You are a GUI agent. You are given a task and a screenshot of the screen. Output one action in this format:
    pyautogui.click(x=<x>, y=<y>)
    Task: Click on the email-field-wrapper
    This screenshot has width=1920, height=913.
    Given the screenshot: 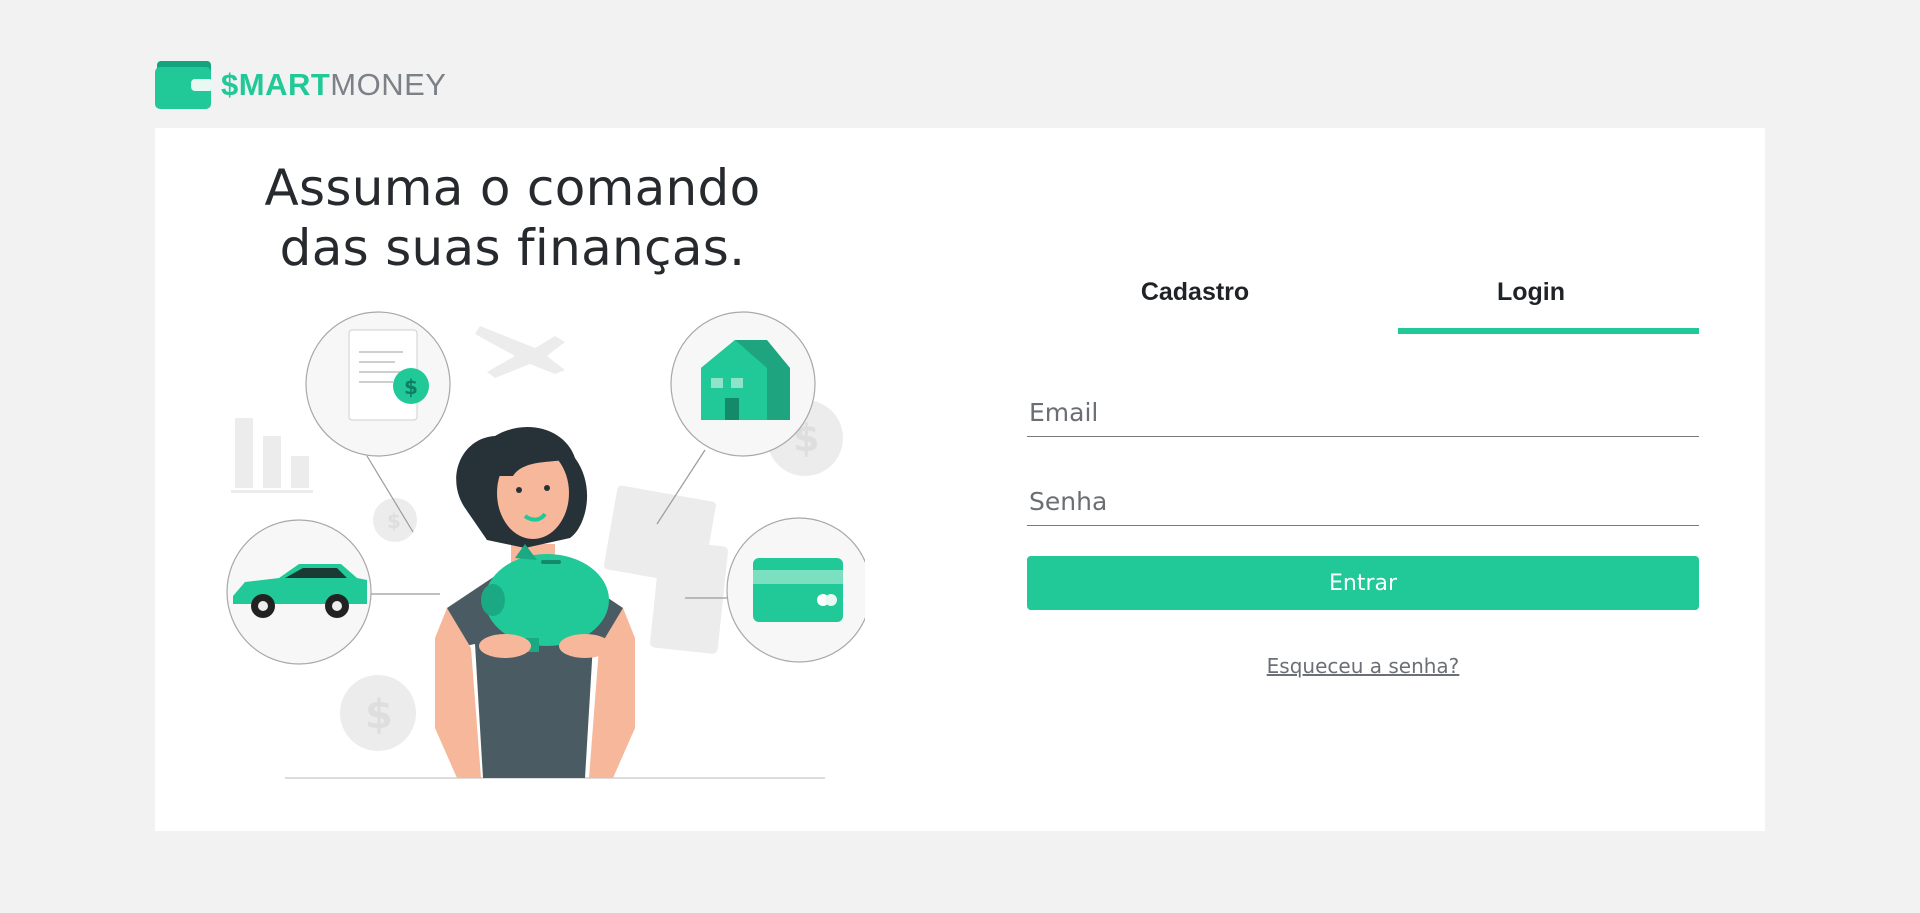 What is the action you would take?
    pyautogui.click(x=1365, y=414)
    